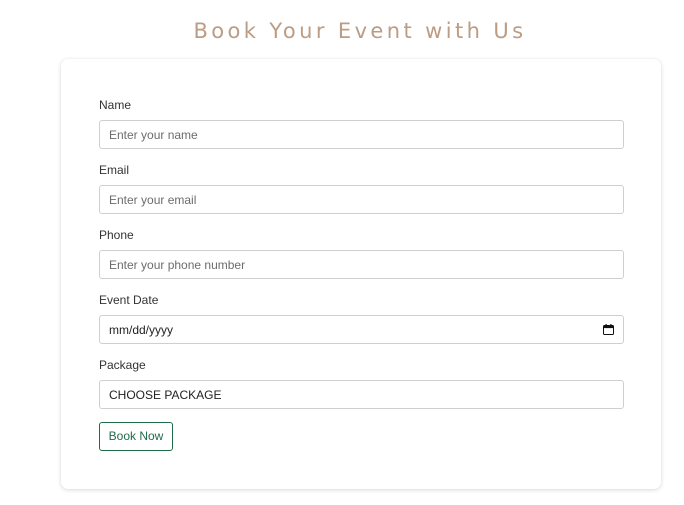 The width and height of the screenshot is (684, 505). What do you see at coordinates (361, 394) in the screenshot?
I see `package-select: CHOOSE PACKAGE` at bounding box center [361, 394].